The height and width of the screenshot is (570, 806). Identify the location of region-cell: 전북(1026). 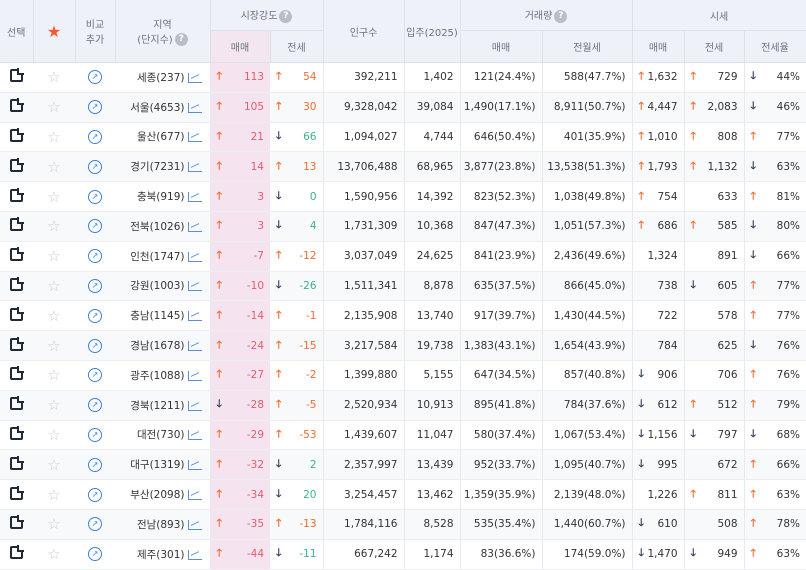
(163, 226).